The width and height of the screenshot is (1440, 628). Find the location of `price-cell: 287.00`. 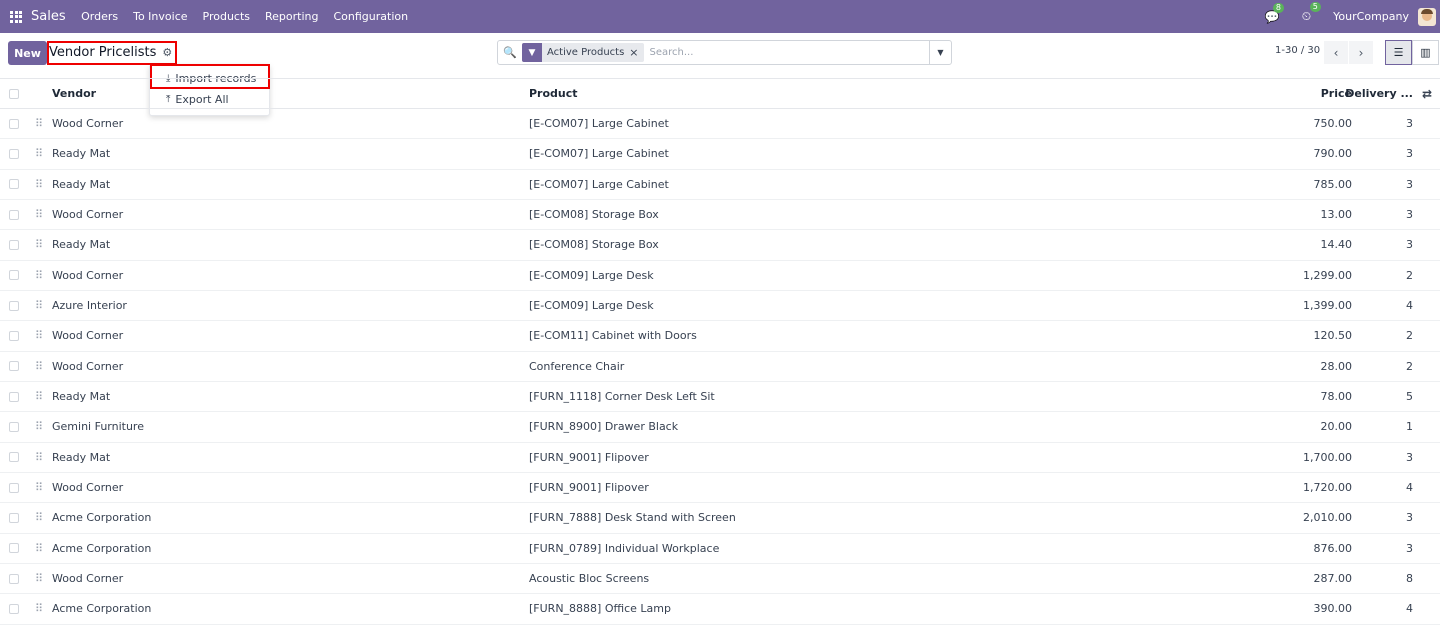

price-cell: 287.00 is located at coordinates (1333, 579).